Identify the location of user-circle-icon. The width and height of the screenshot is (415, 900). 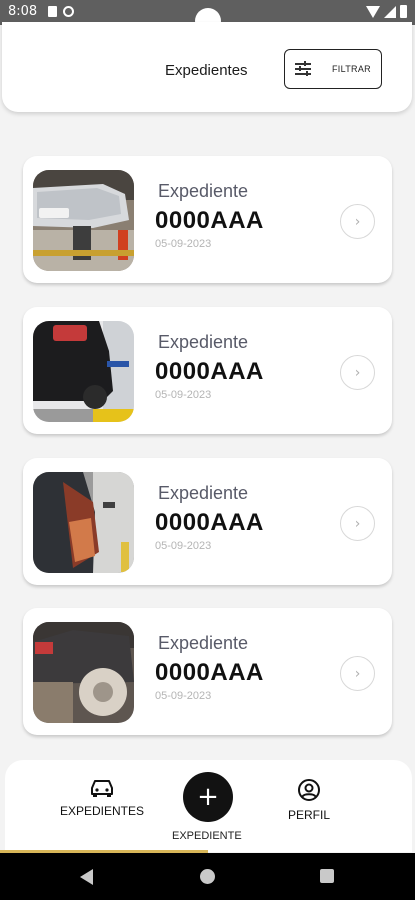
(309, 790).